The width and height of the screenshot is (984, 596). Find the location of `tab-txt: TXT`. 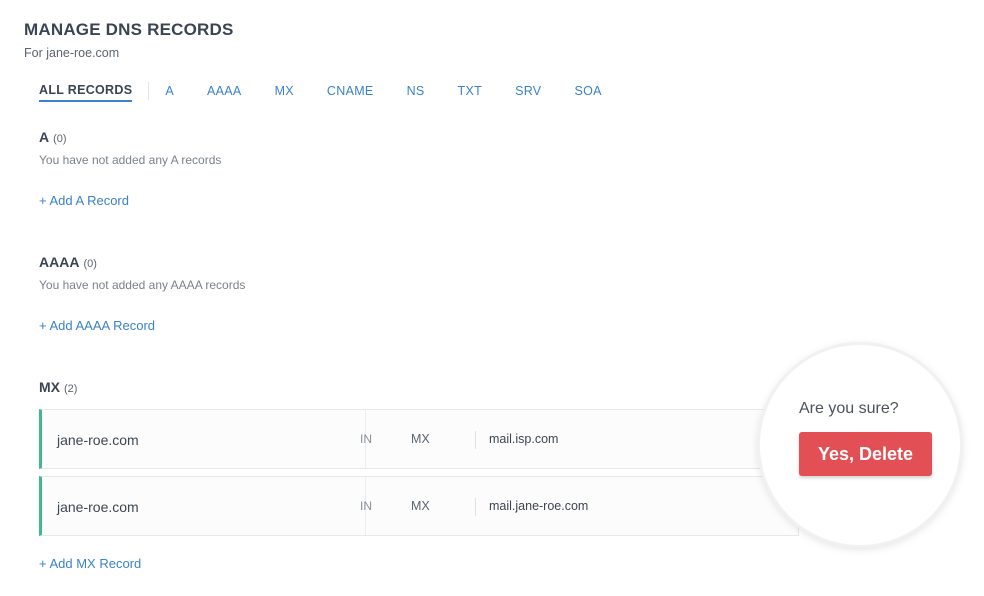

tab-txt: TXT is located at coordinates (470, 92).